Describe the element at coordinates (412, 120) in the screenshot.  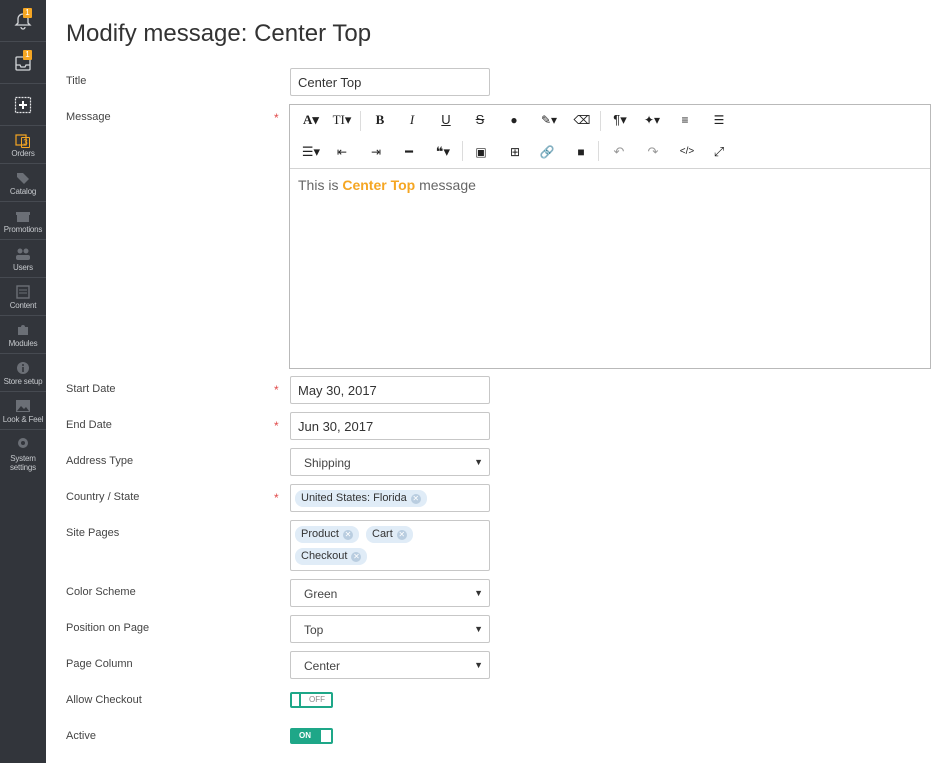
I see `italic-button: I` at that location.